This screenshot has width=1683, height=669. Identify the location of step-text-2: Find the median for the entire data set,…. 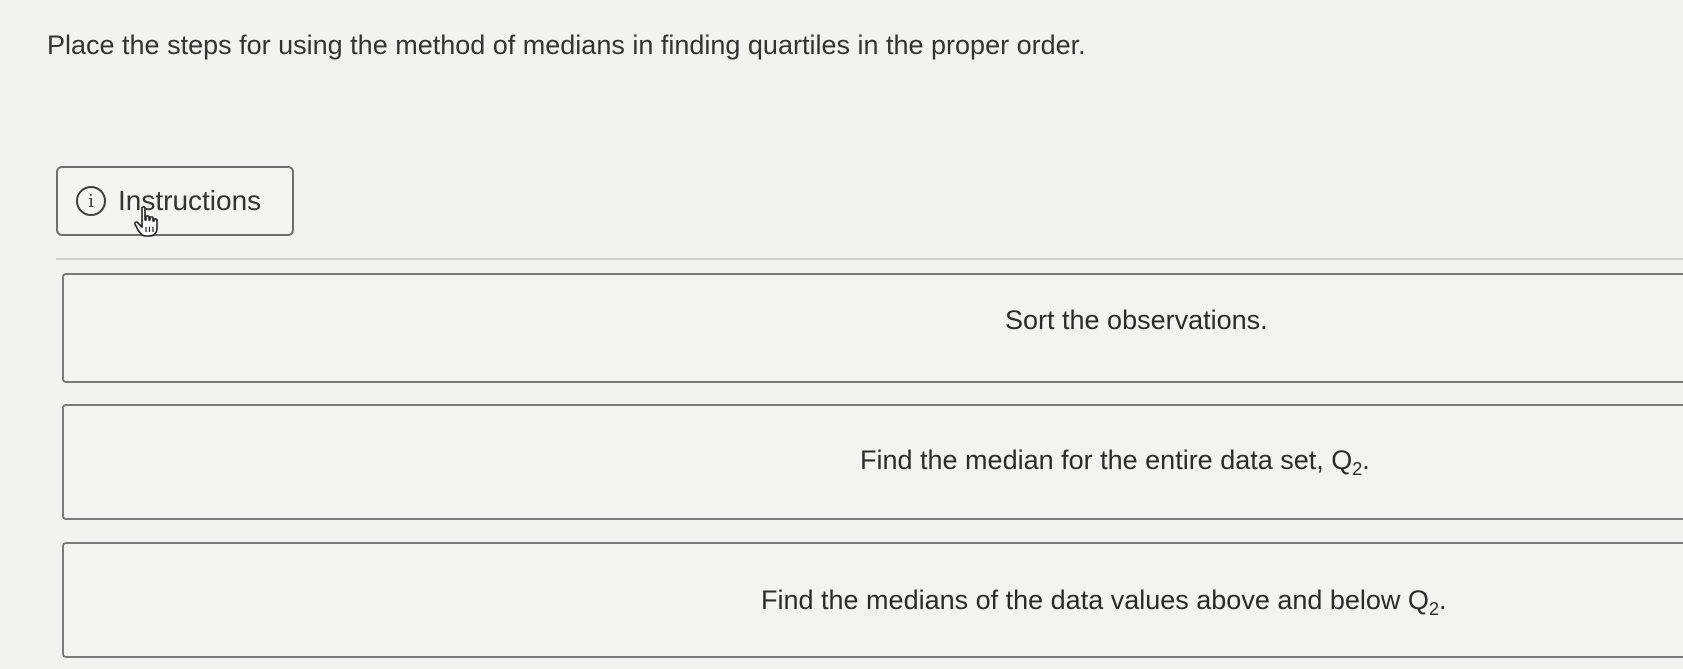
(1115, 462).